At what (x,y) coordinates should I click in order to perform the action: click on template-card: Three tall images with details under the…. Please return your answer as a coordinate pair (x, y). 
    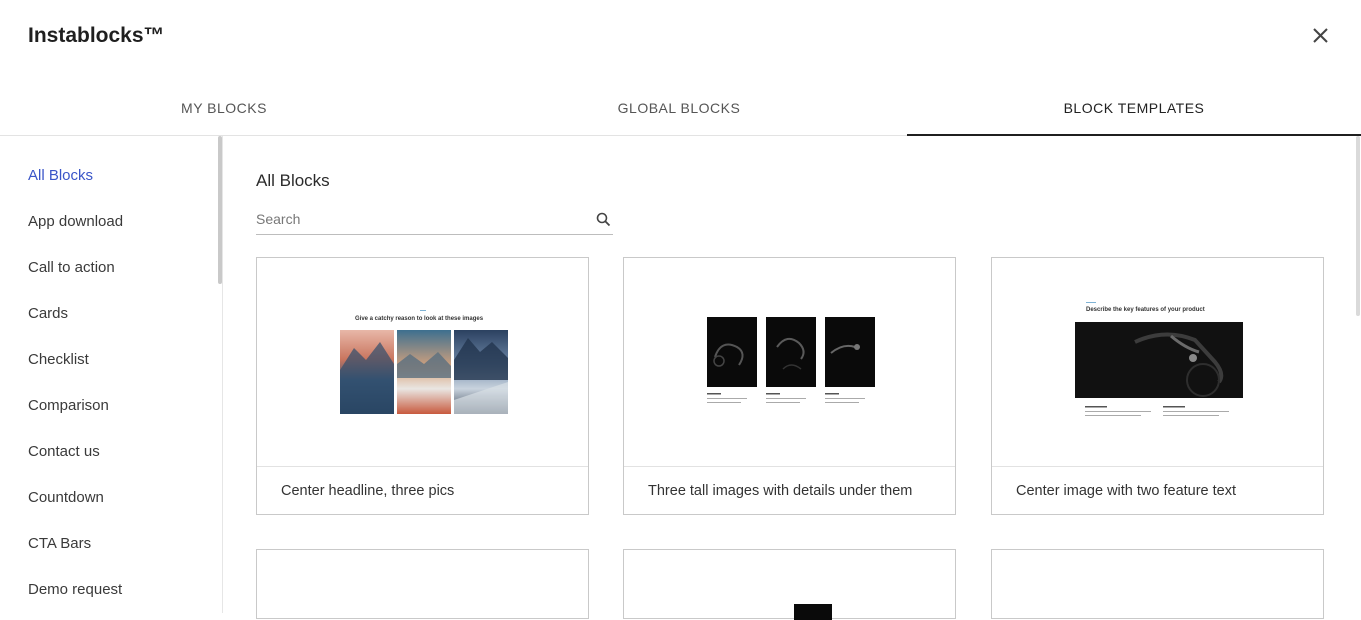
    Looking at the image, I should click on (789, 386).